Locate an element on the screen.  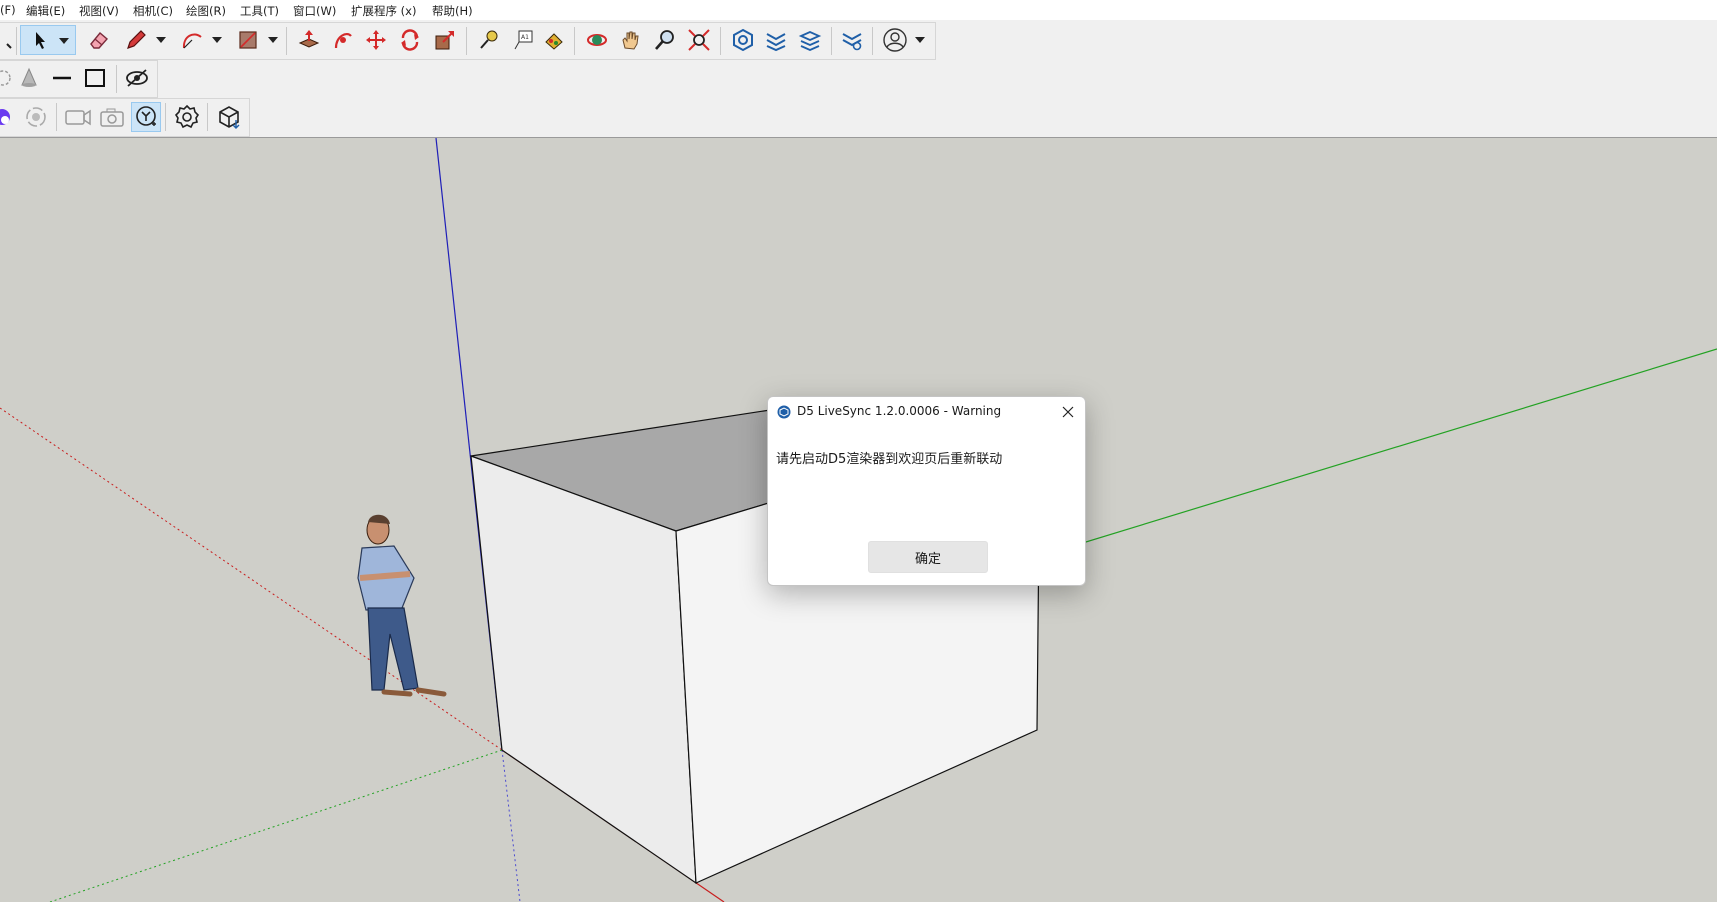
green-axis-negative is located at coordinates (276, 825).